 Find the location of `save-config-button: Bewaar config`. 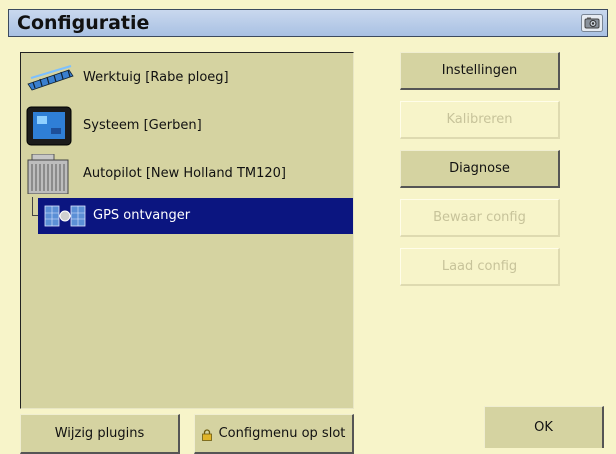

save-config-button: Bewaar config is located at coordinates (480, 218).